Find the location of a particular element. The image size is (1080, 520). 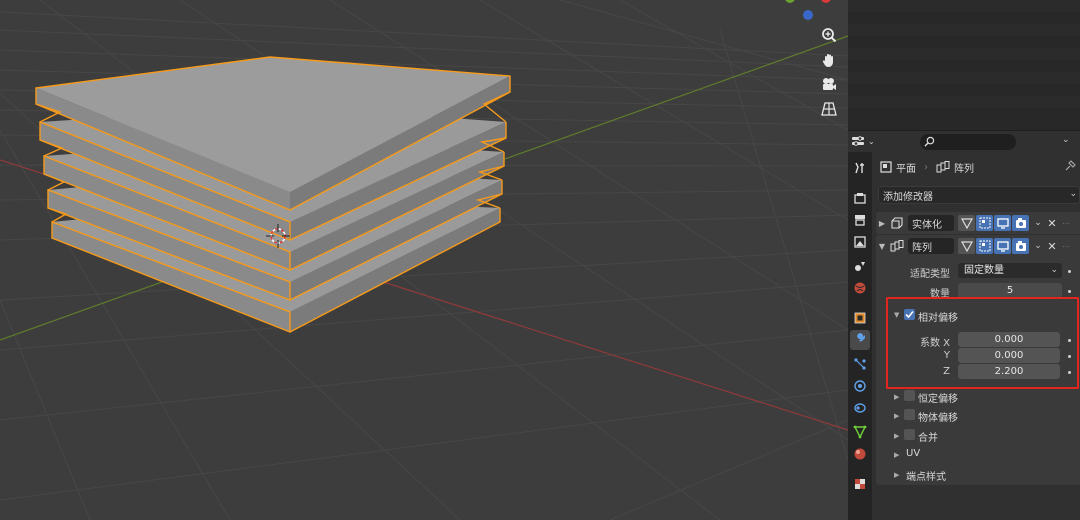

add-modifier-dropdown: 添加修改器 ⌄ is located at coordinates (979, 195).